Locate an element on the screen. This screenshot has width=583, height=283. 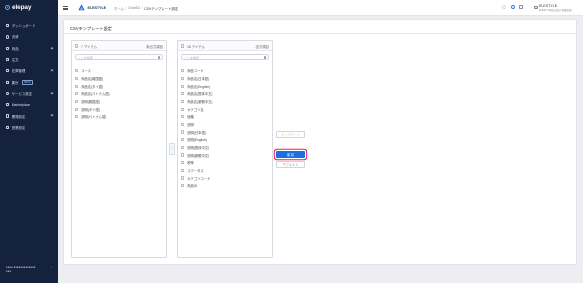
list-item-label: 説明 is located at coordinates (190, 124).